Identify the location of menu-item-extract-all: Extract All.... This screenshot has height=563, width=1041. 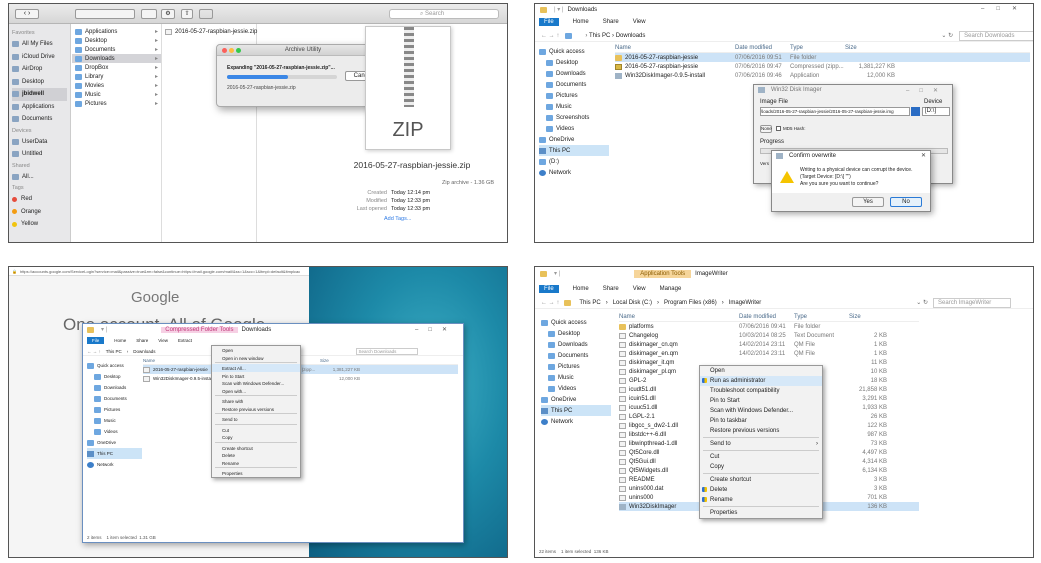
(256, 368).